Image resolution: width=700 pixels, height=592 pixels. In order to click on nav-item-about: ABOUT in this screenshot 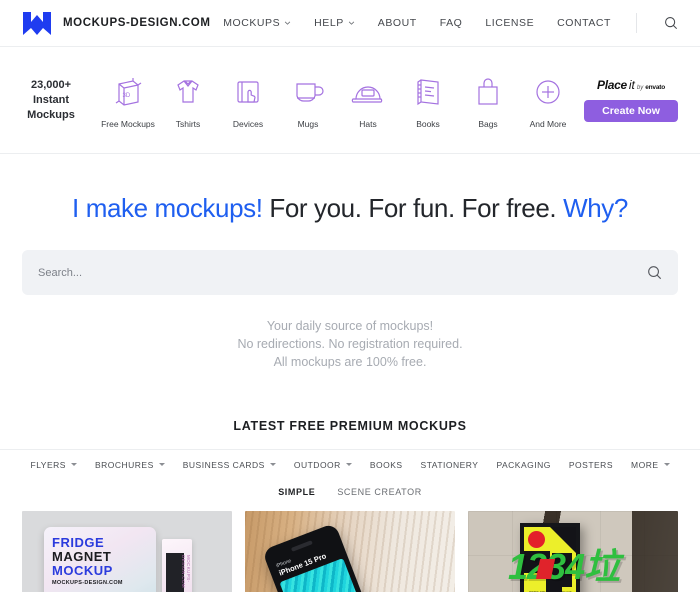, I will do `click(397, 23)`.